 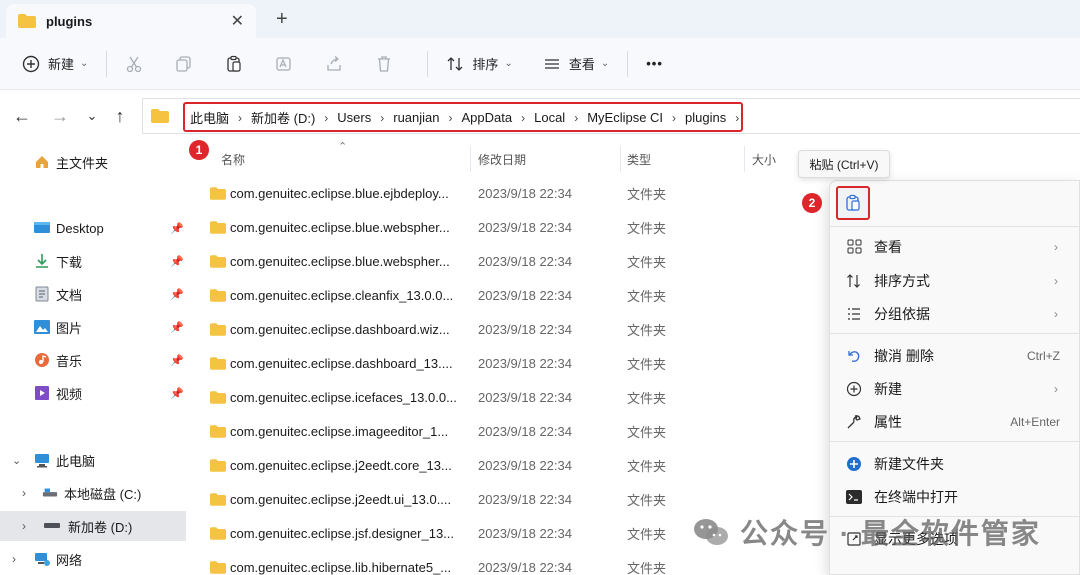 I want to click on breadcrumb-item: 此电脑, so click(x=209, y=117).